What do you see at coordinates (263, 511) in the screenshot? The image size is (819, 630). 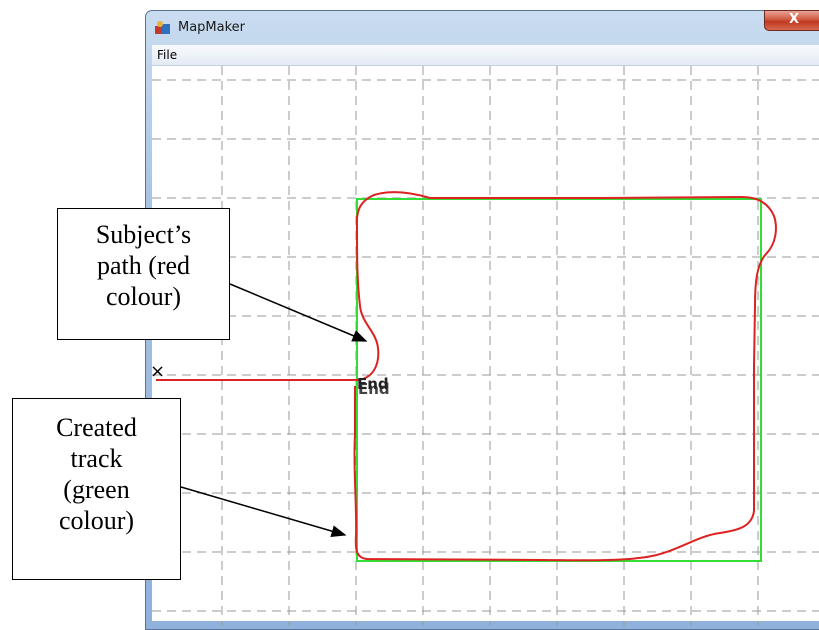 I see `track-arrow` at bounding box center [263, 511].